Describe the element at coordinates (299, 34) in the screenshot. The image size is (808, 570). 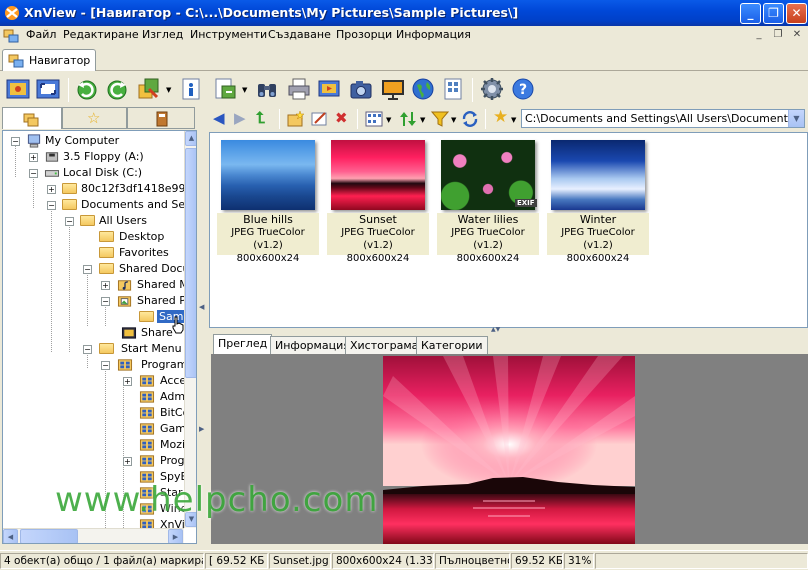
I see `menu-create: Създаване` at that location.